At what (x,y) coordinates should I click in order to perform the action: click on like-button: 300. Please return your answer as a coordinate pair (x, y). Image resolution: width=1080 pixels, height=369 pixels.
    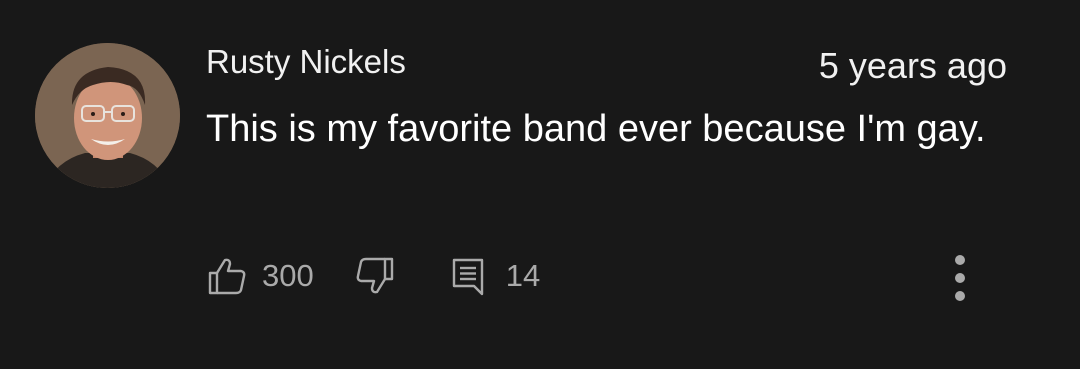
    Looking at the image, I should click on (260, 276).